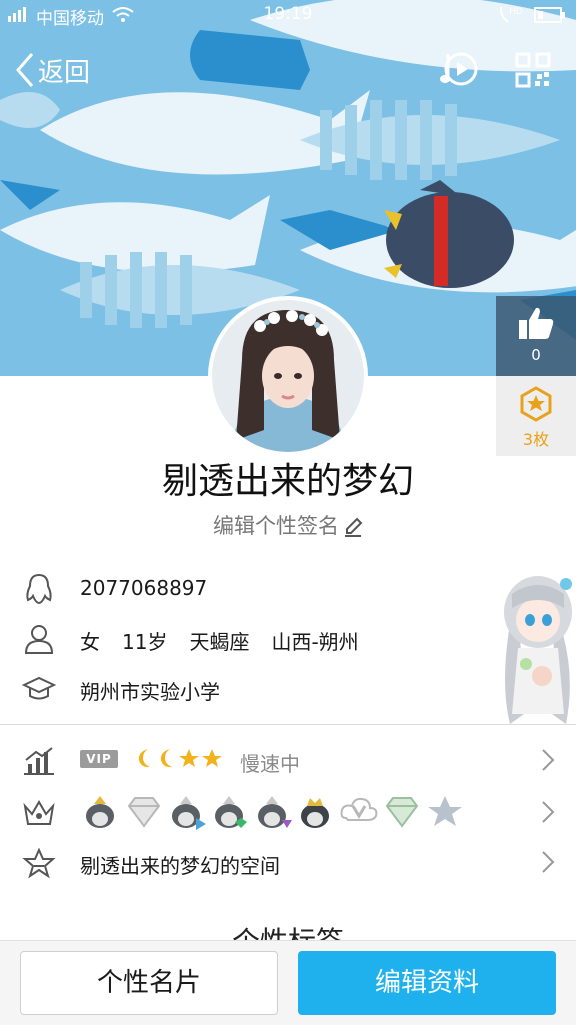 This screenshot has height=1025, width=576. What do you see at coordinates (288, 982) in the screenshot?
I see `bottom-action-bar: 个性名片 编辑资料` at bounding box center [288, 982].